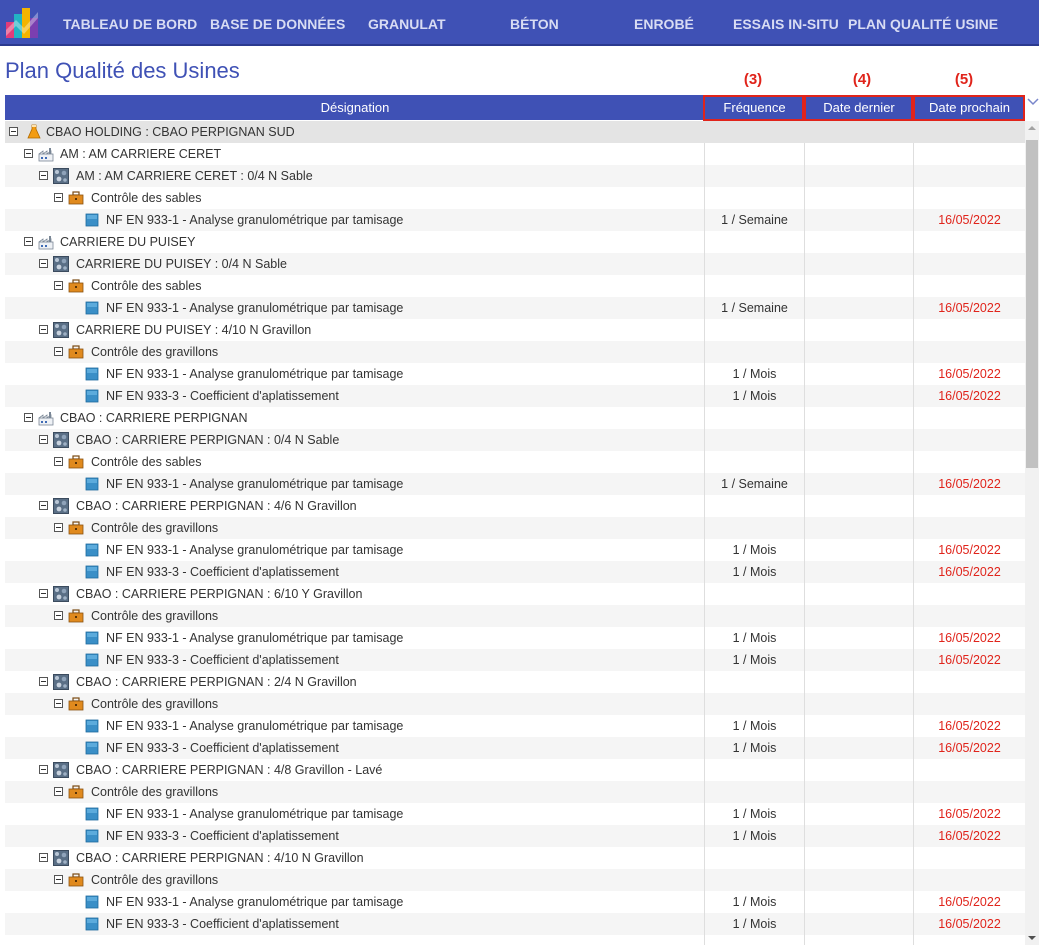 This screenshot has height=945, width=1039. I want to click on tree-row-holding: CBAO HOLDING : CBAO PERPIGNAN SUD, so click(515, 132).